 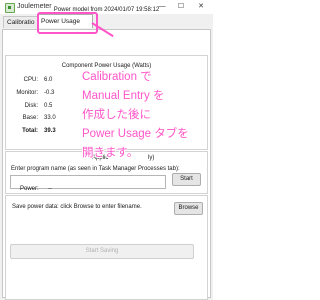 What do you see at coordinates (41, 132) in the screenshot?
I see `total-row: Total: 39.3` at bounding box center [41, 132].